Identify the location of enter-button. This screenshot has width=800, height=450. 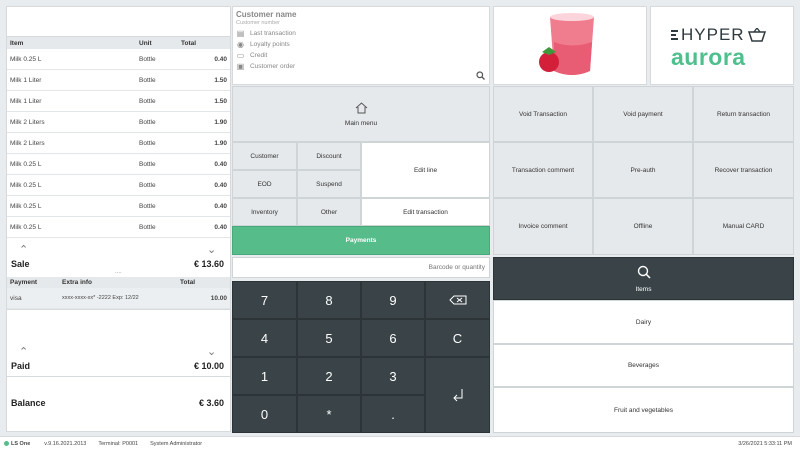
(457, 395).